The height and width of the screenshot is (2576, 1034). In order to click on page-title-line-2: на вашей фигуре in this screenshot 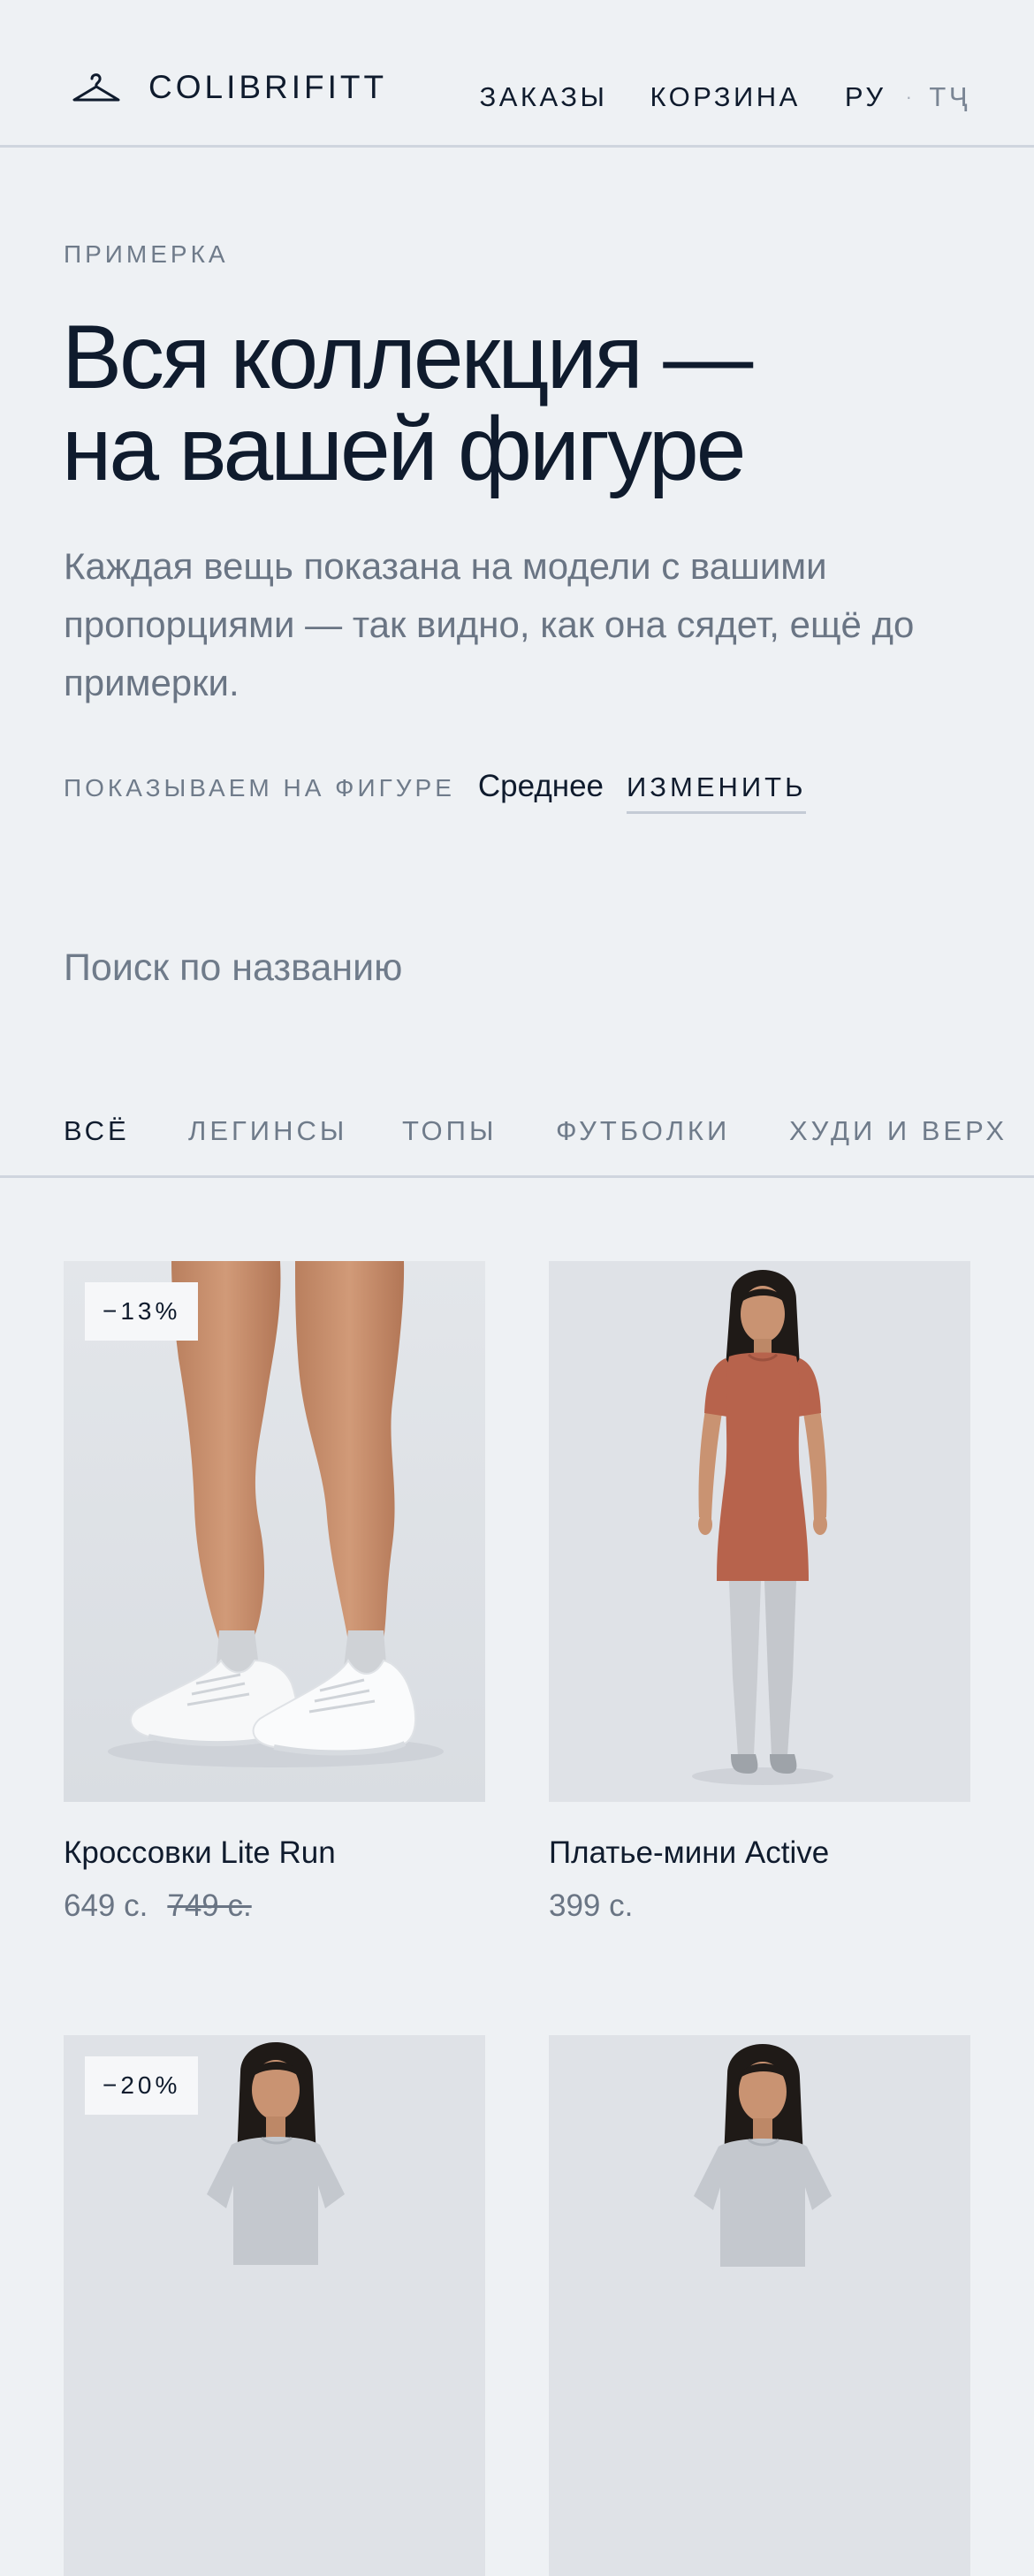, I will do `click(404, 449)`.